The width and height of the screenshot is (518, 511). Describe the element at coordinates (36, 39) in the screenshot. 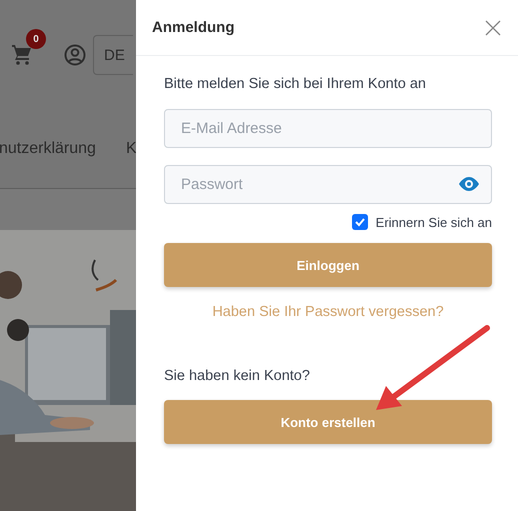

I see `cart-count-badge: 0` at that location.